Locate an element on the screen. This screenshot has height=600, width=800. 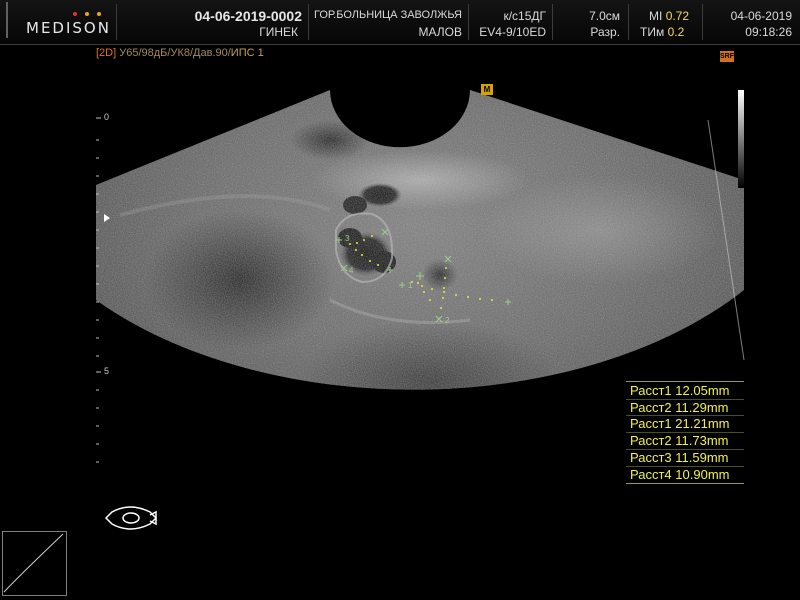
measurement-row: Расст2 11.29mm is located at coordinates (685, 408).